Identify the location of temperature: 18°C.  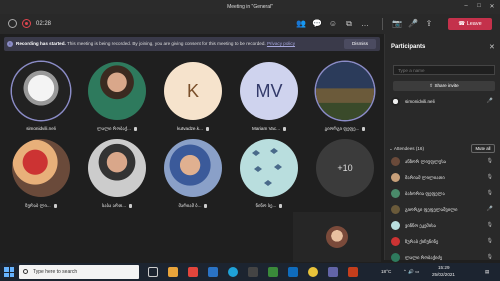
(386, 271).